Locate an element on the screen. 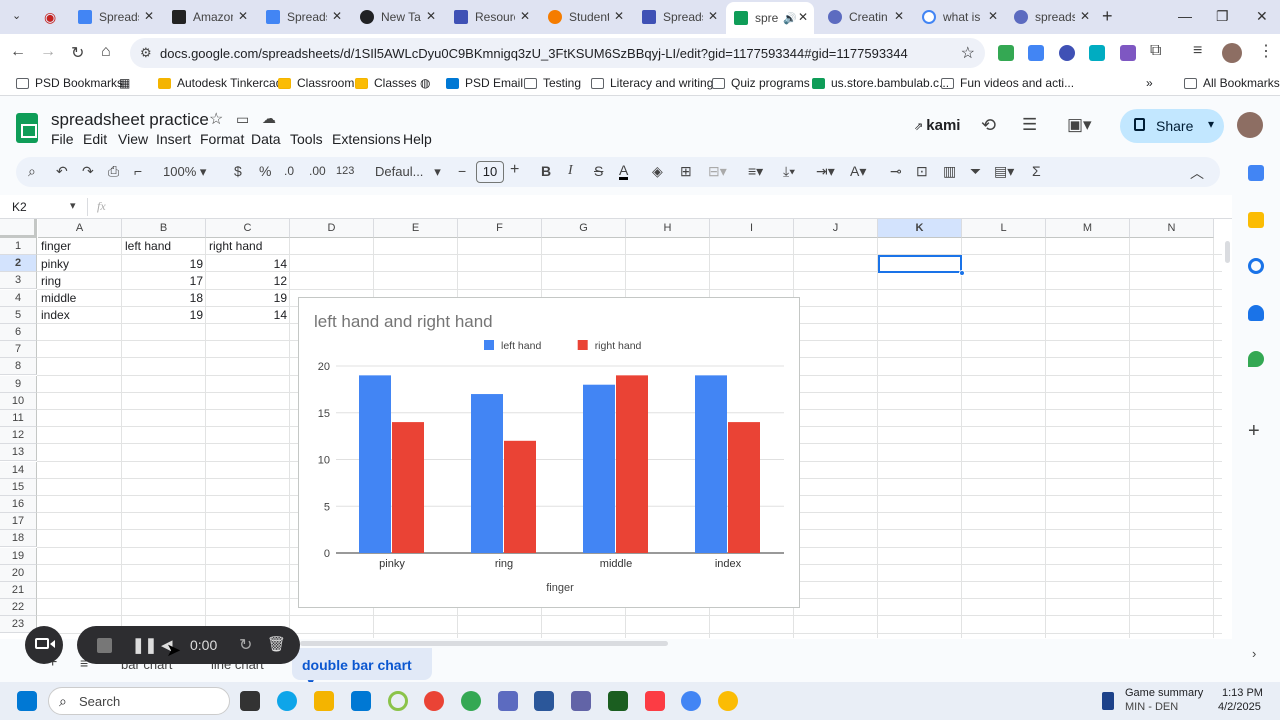  browser-tab: Creatin ✕ is located at coordinates (865, 17).